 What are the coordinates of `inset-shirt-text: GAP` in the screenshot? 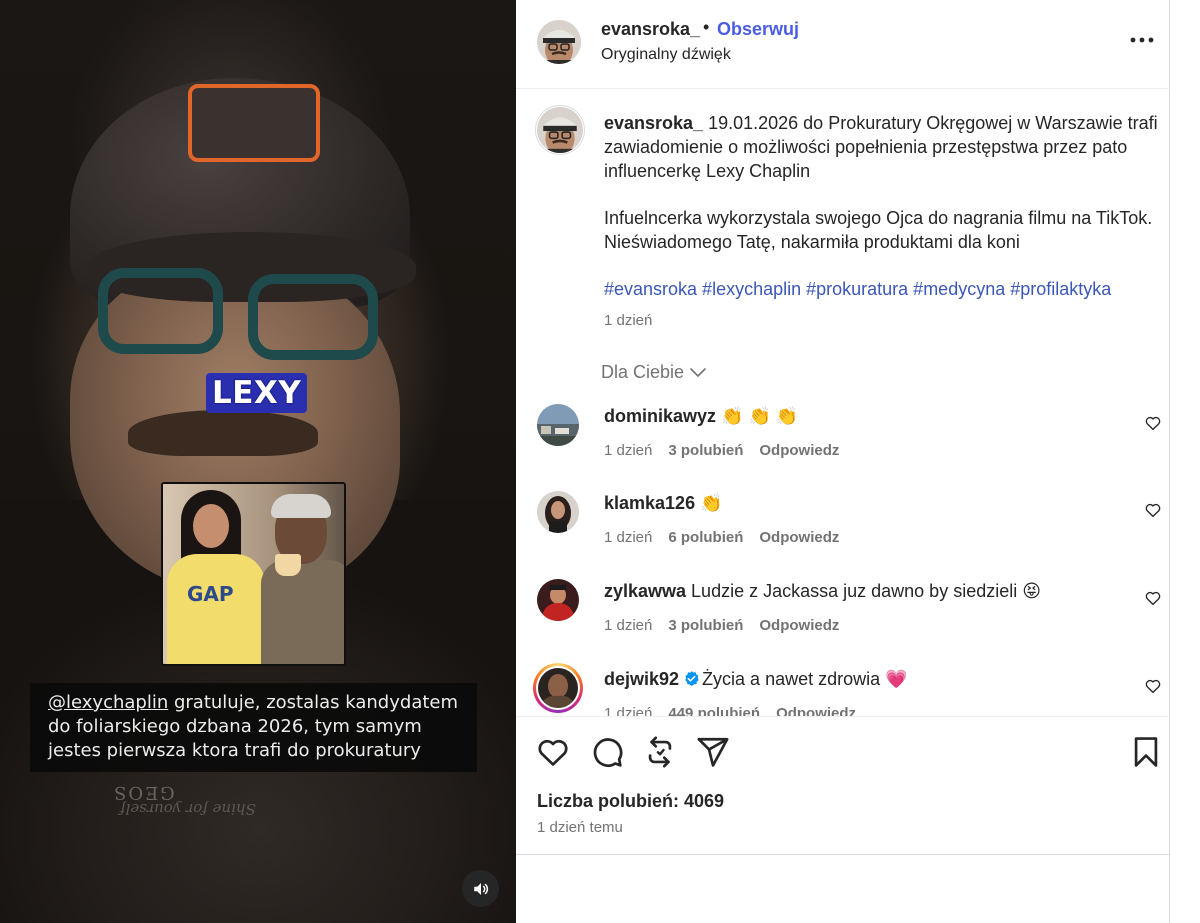 It's located at (210, 594).